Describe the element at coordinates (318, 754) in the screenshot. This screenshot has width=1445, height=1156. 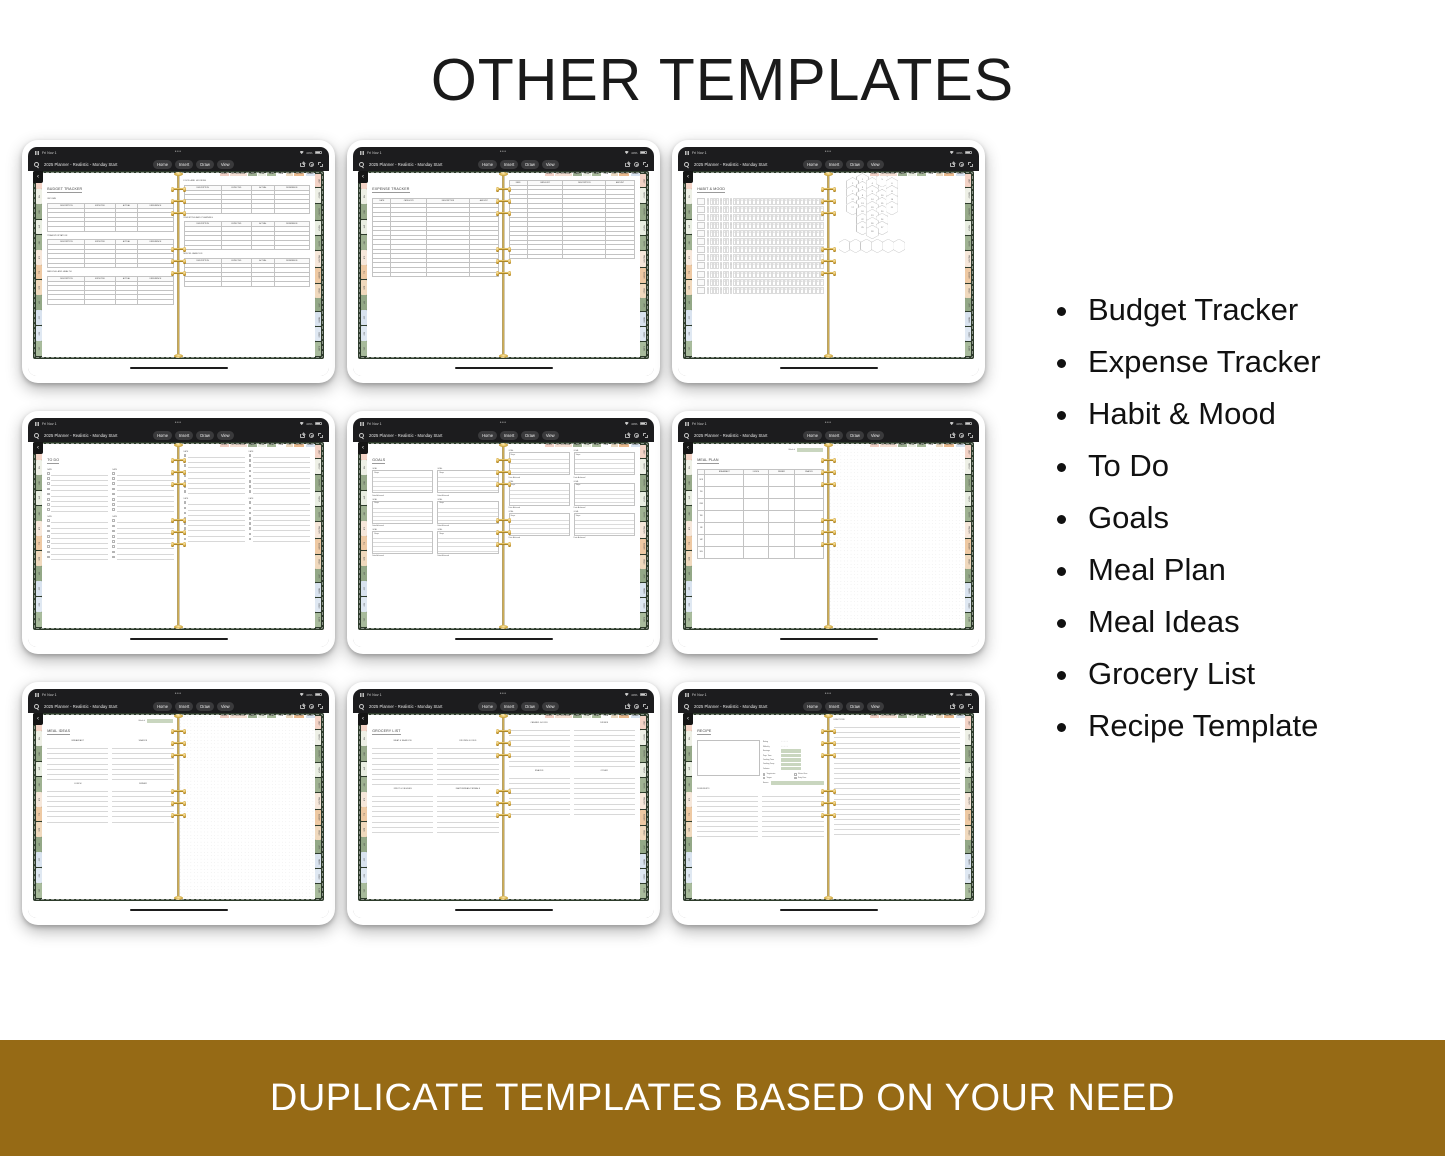
I see `side-tab-monthly: MONTHLY` at that location.